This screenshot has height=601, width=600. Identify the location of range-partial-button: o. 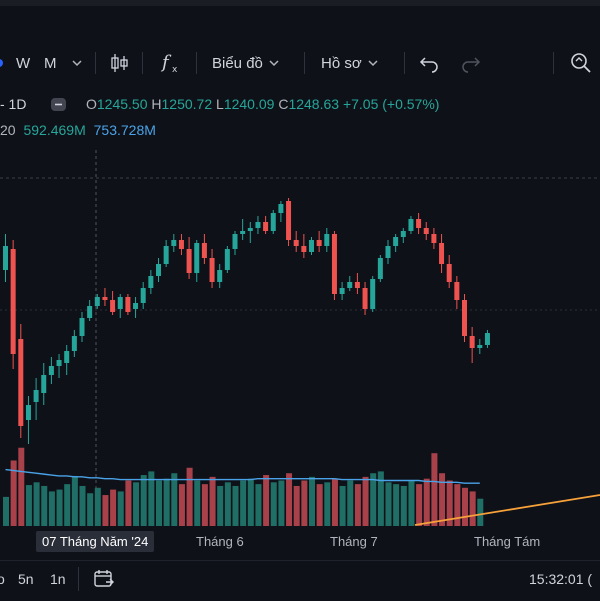
(2, 579).